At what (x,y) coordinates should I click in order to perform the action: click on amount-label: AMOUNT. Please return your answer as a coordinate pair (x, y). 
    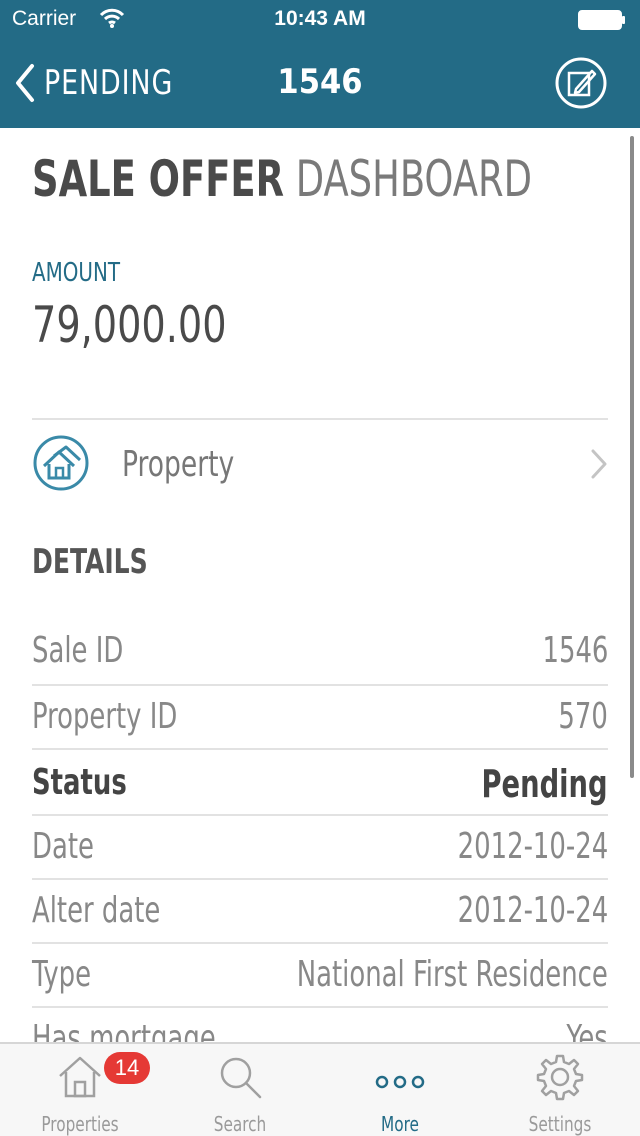
    Looking at the image, I should click on (76, 273).